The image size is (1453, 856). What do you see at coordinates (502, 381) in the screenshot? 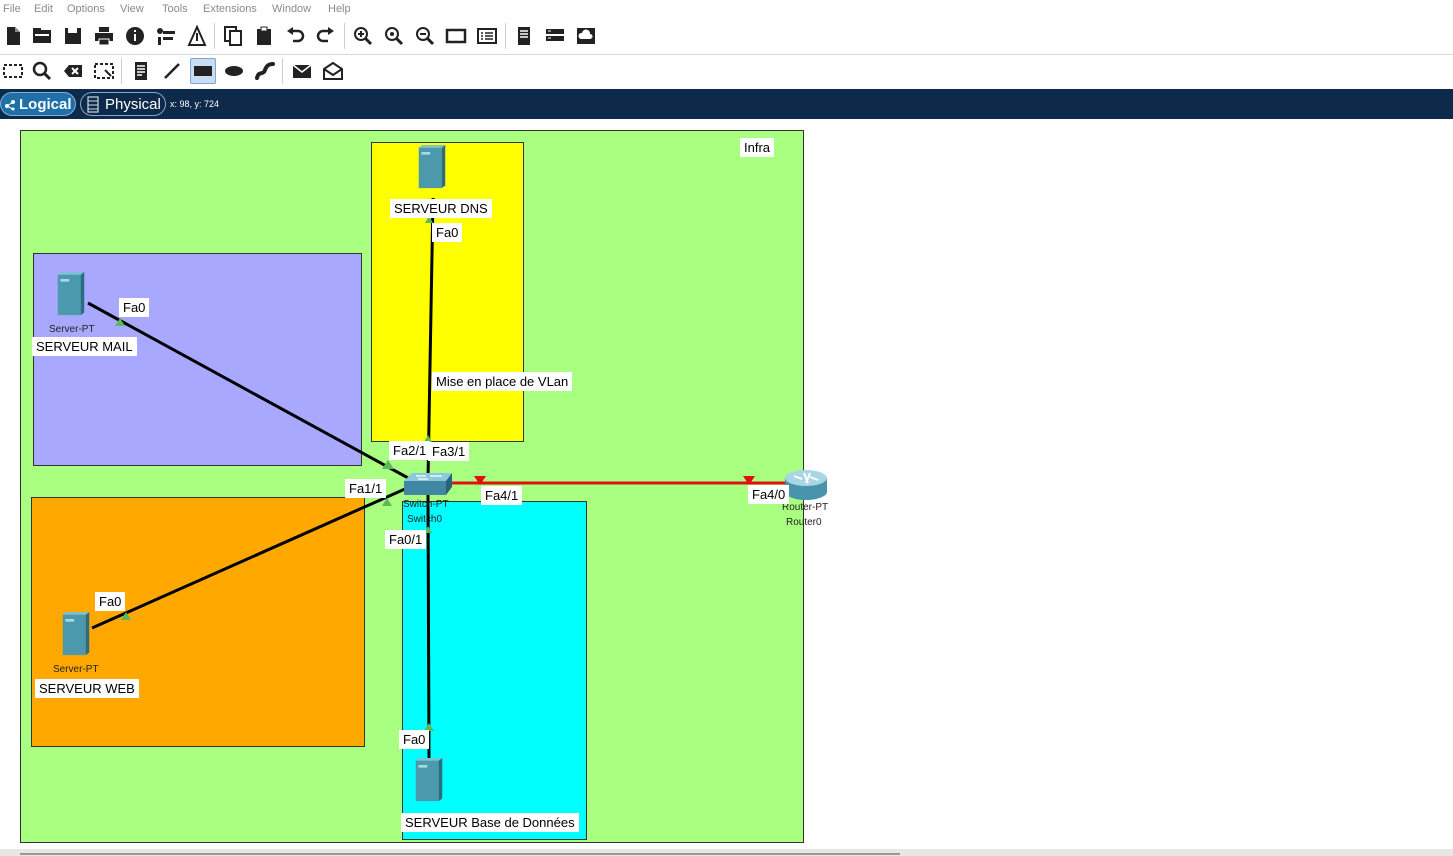
I see `vlan-note-label: Mise en place de VLan` at bounding box center [502, 381].